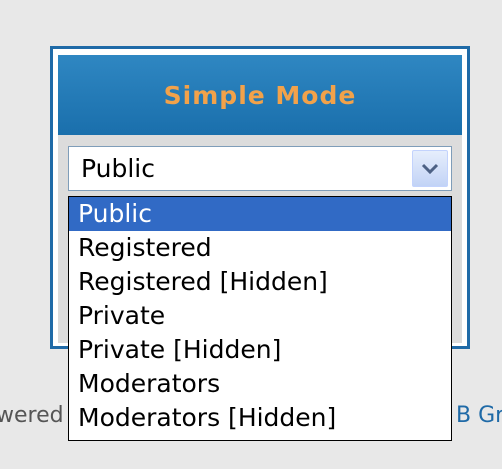  I want to click on option-registered: Registered, so click(260, 248).